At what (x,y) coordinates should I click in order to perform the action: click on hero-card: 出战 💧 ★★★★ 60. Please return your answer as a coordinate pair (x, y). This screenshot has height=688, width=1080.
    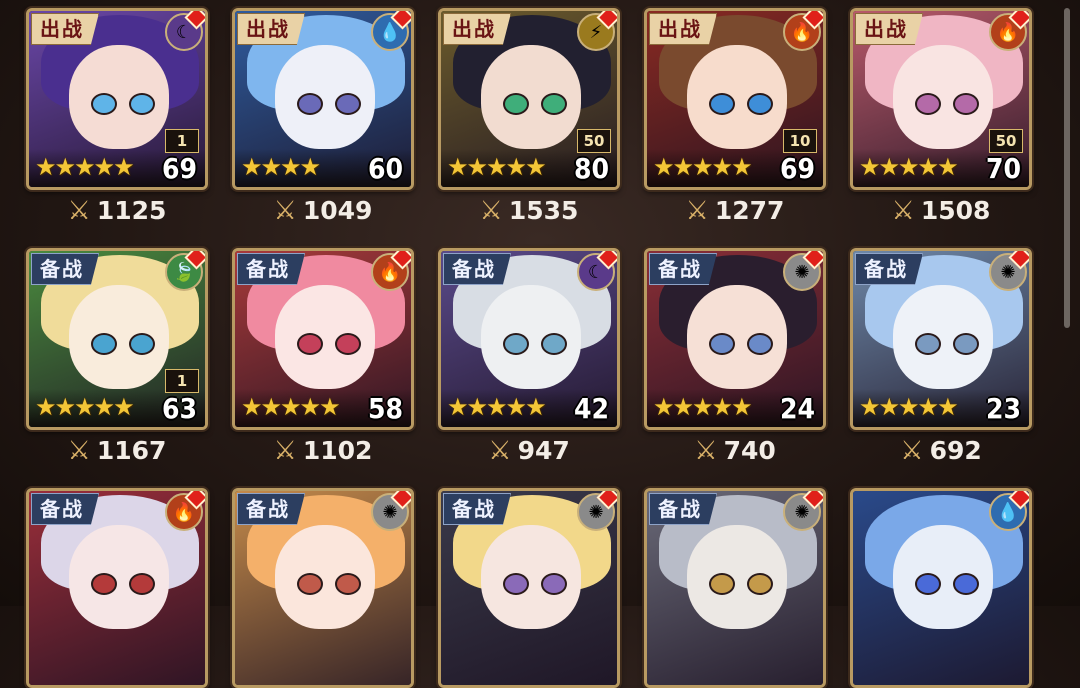
    Looking at the image, I should click on (323, 99).